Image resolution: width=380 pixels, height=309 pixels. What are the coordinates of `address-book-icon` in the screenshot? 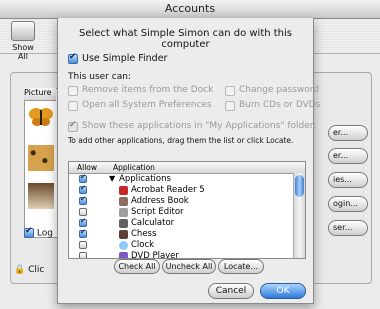 It's located at (123, 201).